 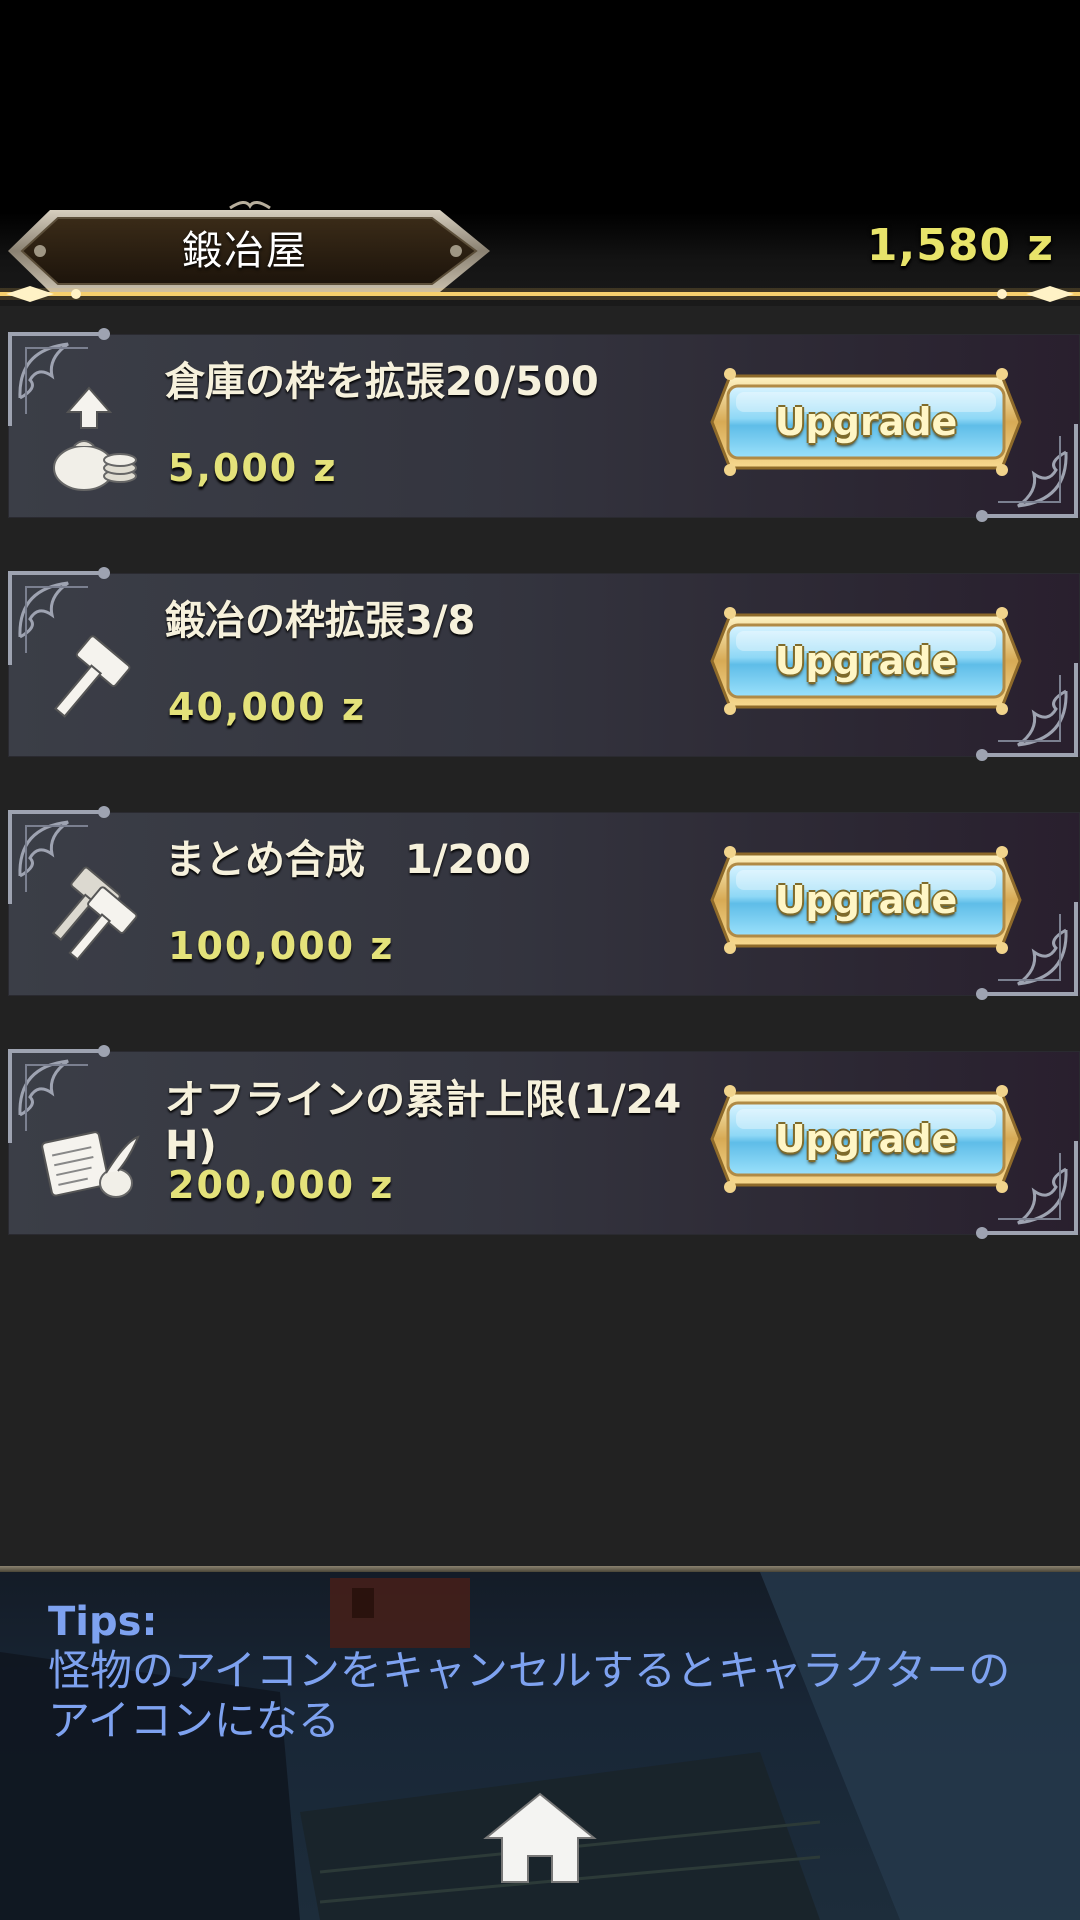 I want to click on upgrade-row: オフラインの累計上限(1/24 H) 200,000 z Upgrade, so click(x=544, y=1142).